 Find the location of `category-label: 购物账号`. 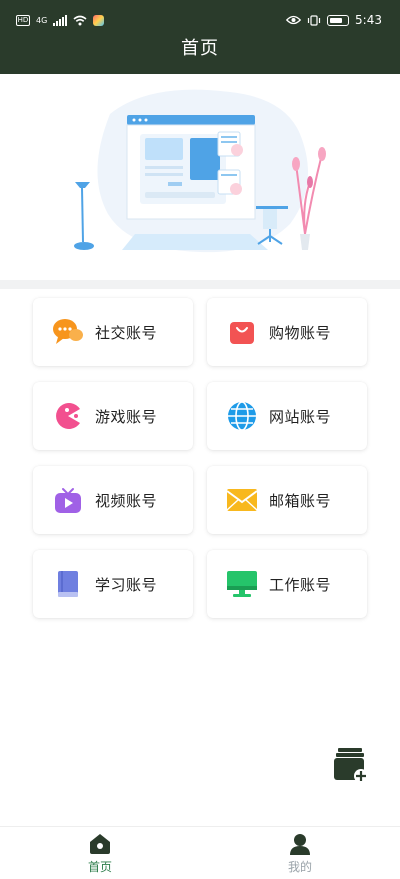

category-label: 购物账号 is located at coordinates (300, 332).